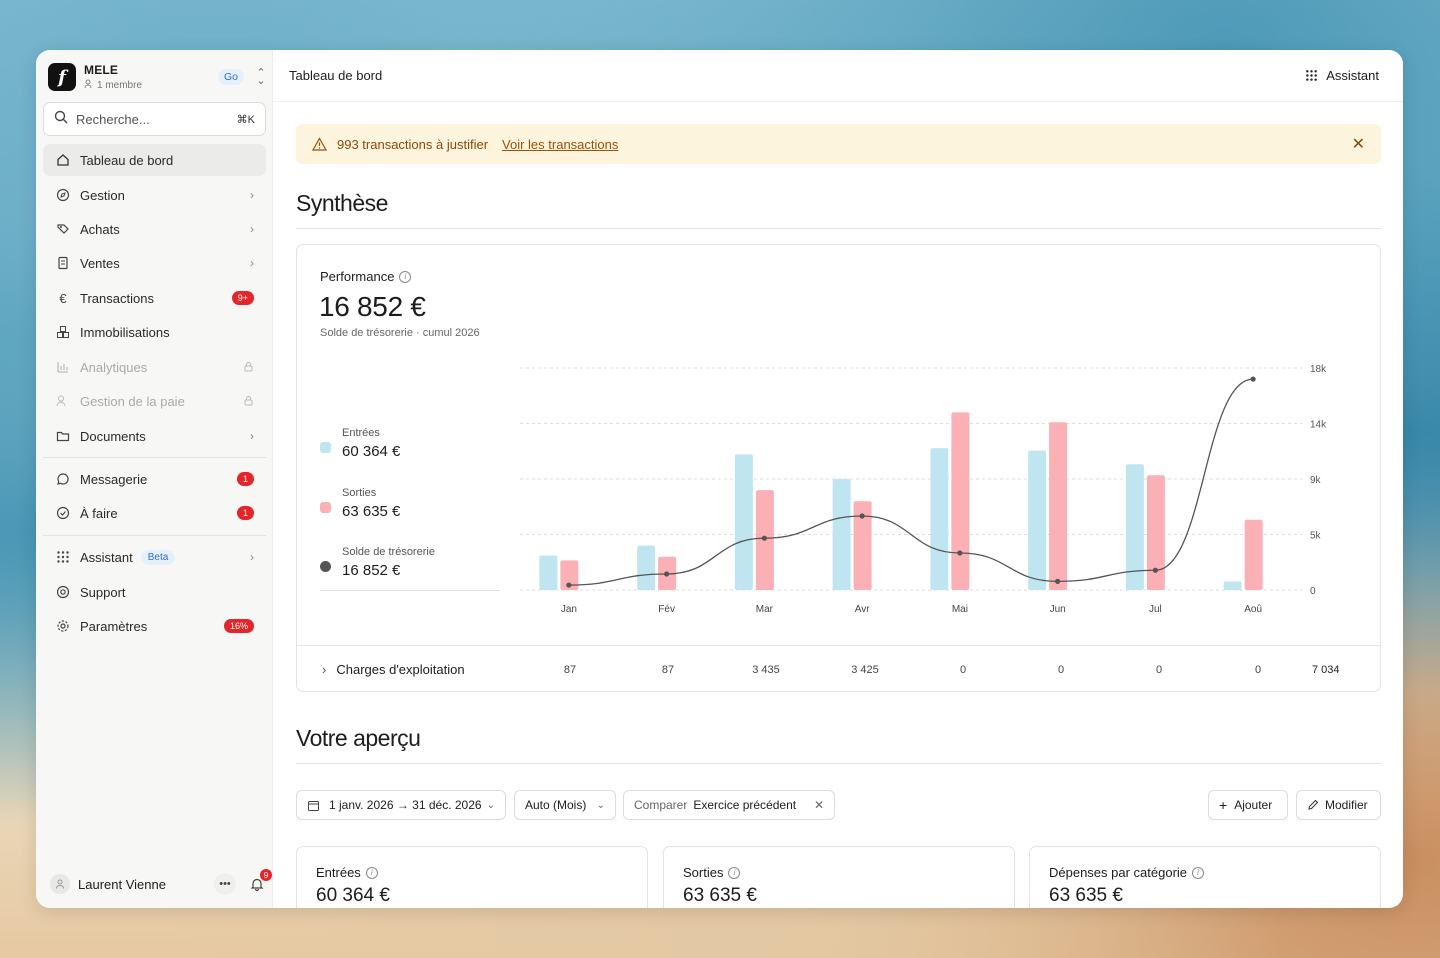 The image size is (1440, 958). Describe the element at coordinates (242, 298) in the screenshot. I see `transactions-badge: 9+` at that location.